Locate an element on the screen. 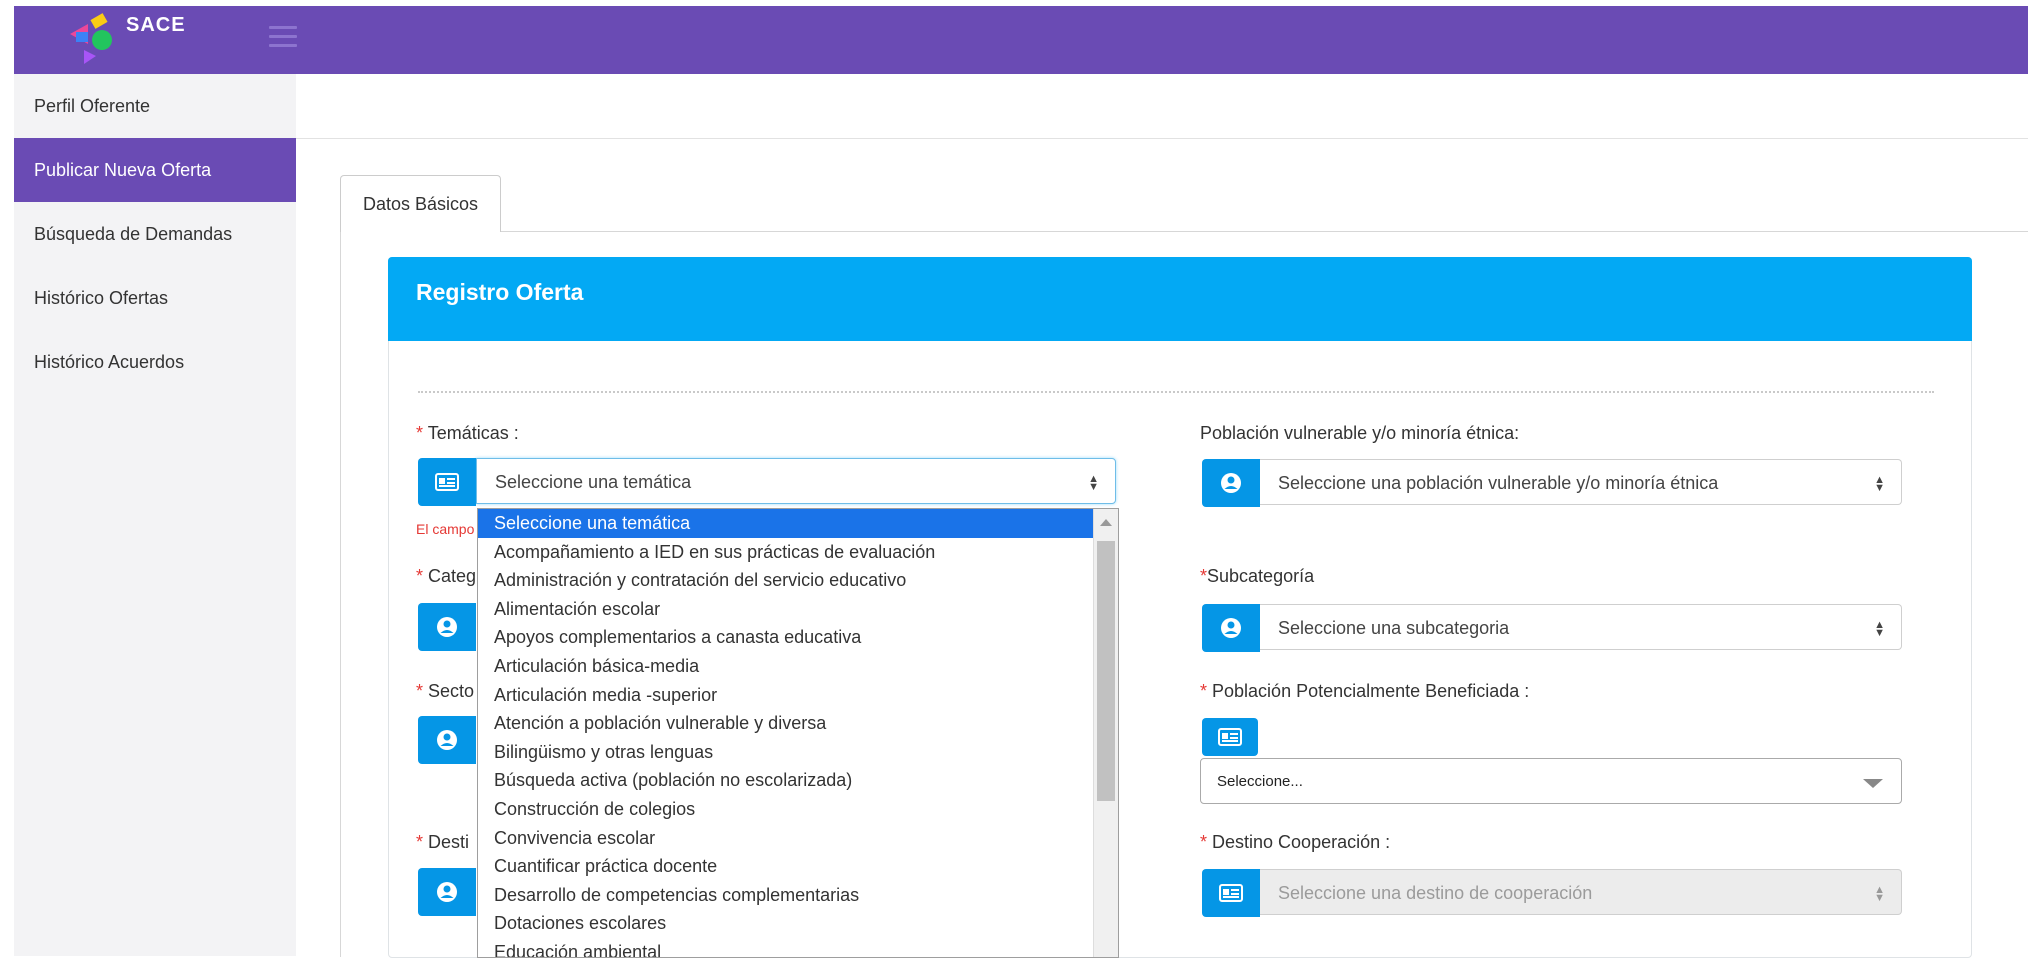 The height and width of the screenshot is (958, 2028). app-name: SACE is located at coordinates (156, 25).